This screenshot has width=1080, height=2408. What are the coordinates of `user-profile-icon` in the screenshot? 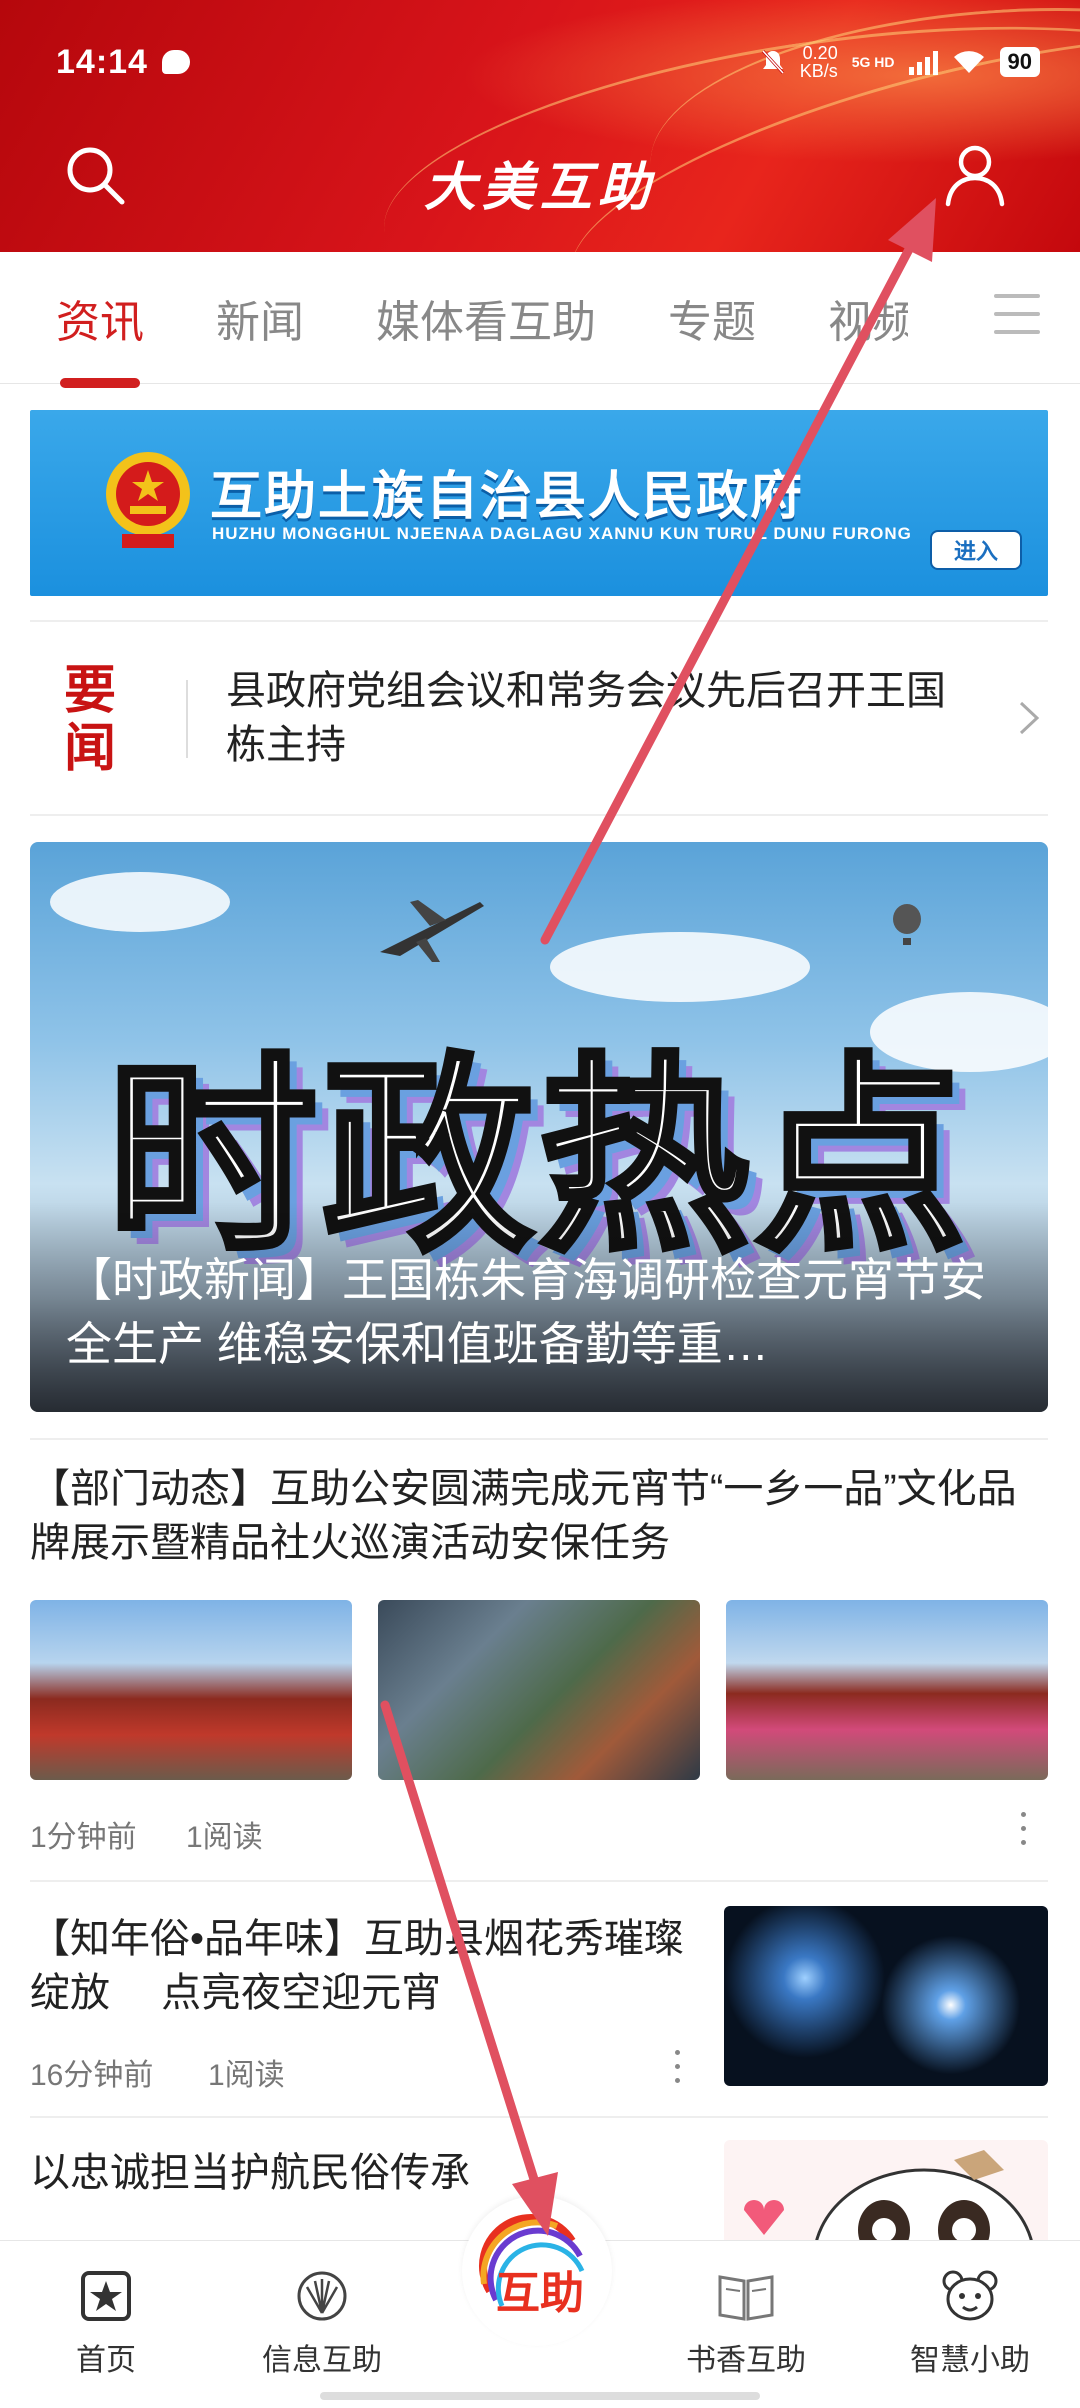 It's located at (975, 175).